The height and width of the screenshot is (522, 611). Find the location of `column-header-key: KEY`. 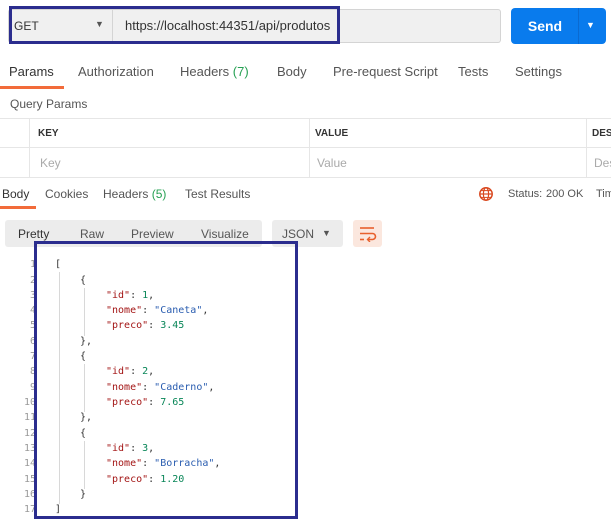

column-header-key: KEY is located at coordinates (48, 133).